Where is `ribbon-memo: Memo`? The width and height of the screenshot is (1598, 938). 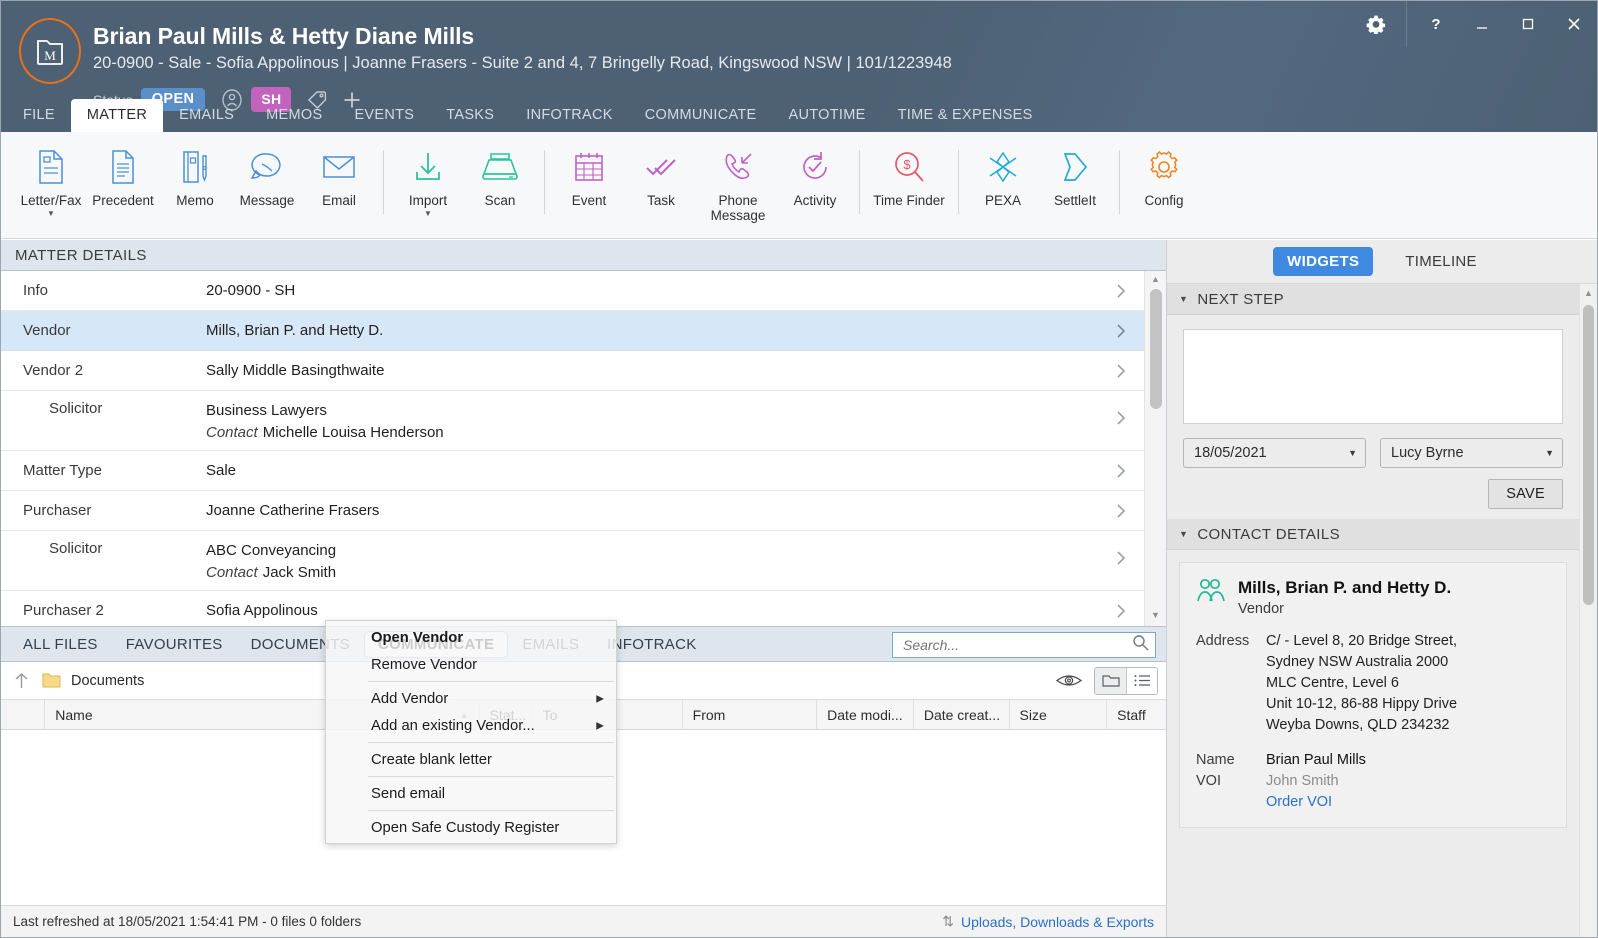
ribbon-memo: Memo is located at coordinates (195, 170).